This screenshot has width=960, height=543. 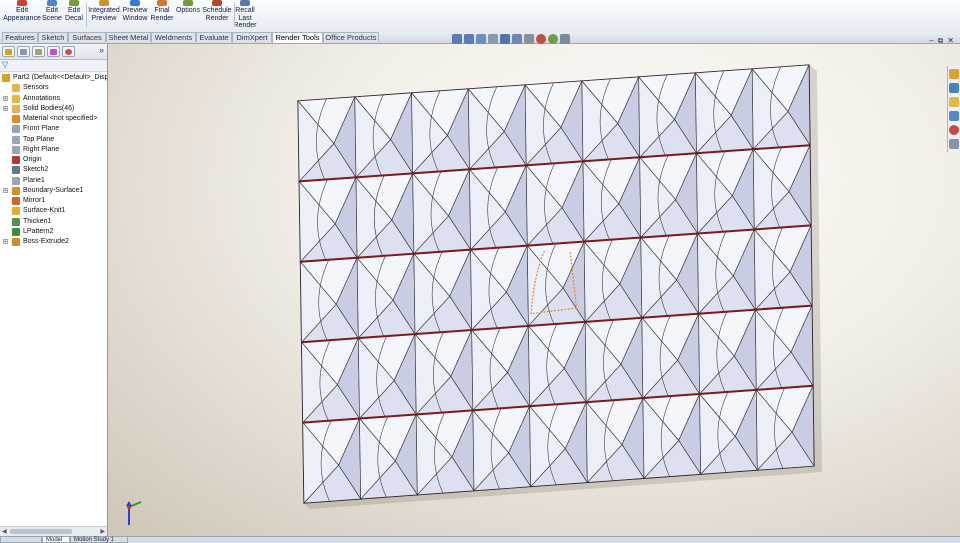 I want to click on bottom-tab-nav, so click(x=21, y=540).